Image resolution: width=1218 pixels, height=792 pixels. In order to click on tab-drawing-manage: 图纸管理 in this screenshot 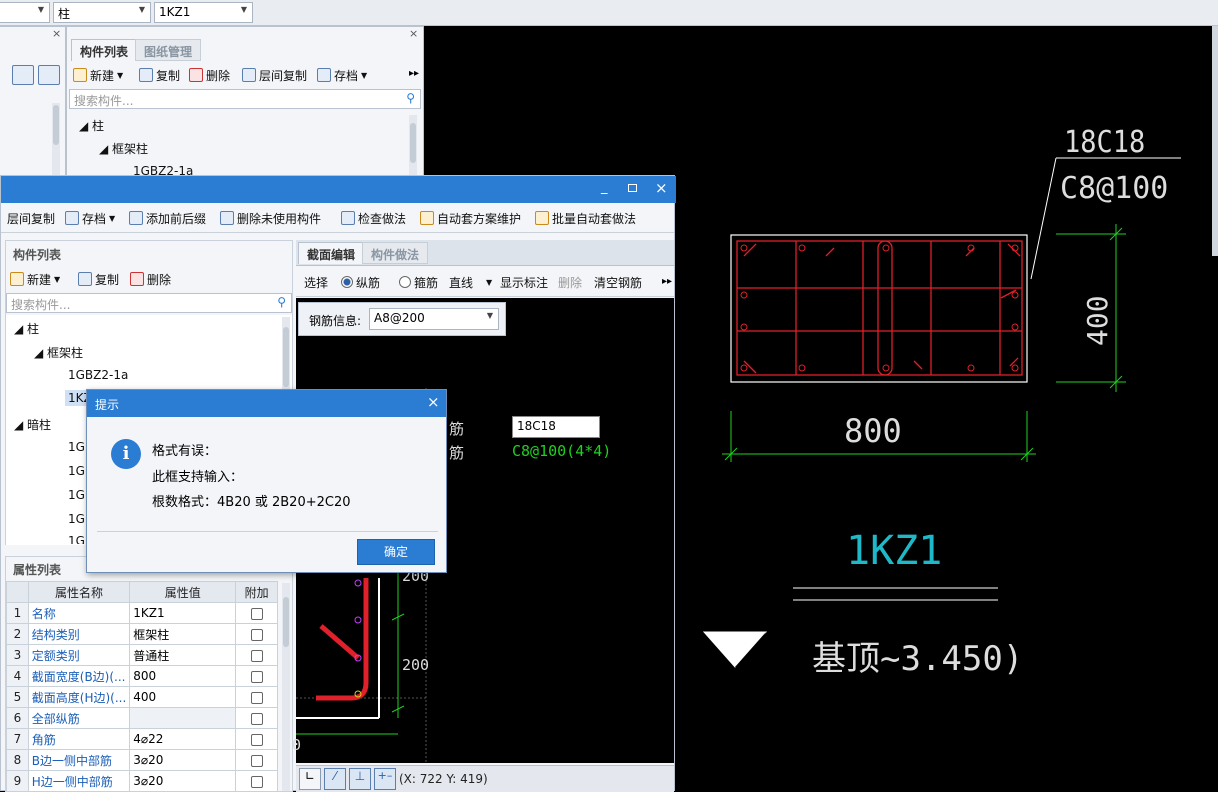, I will do `click(168, 50)`.